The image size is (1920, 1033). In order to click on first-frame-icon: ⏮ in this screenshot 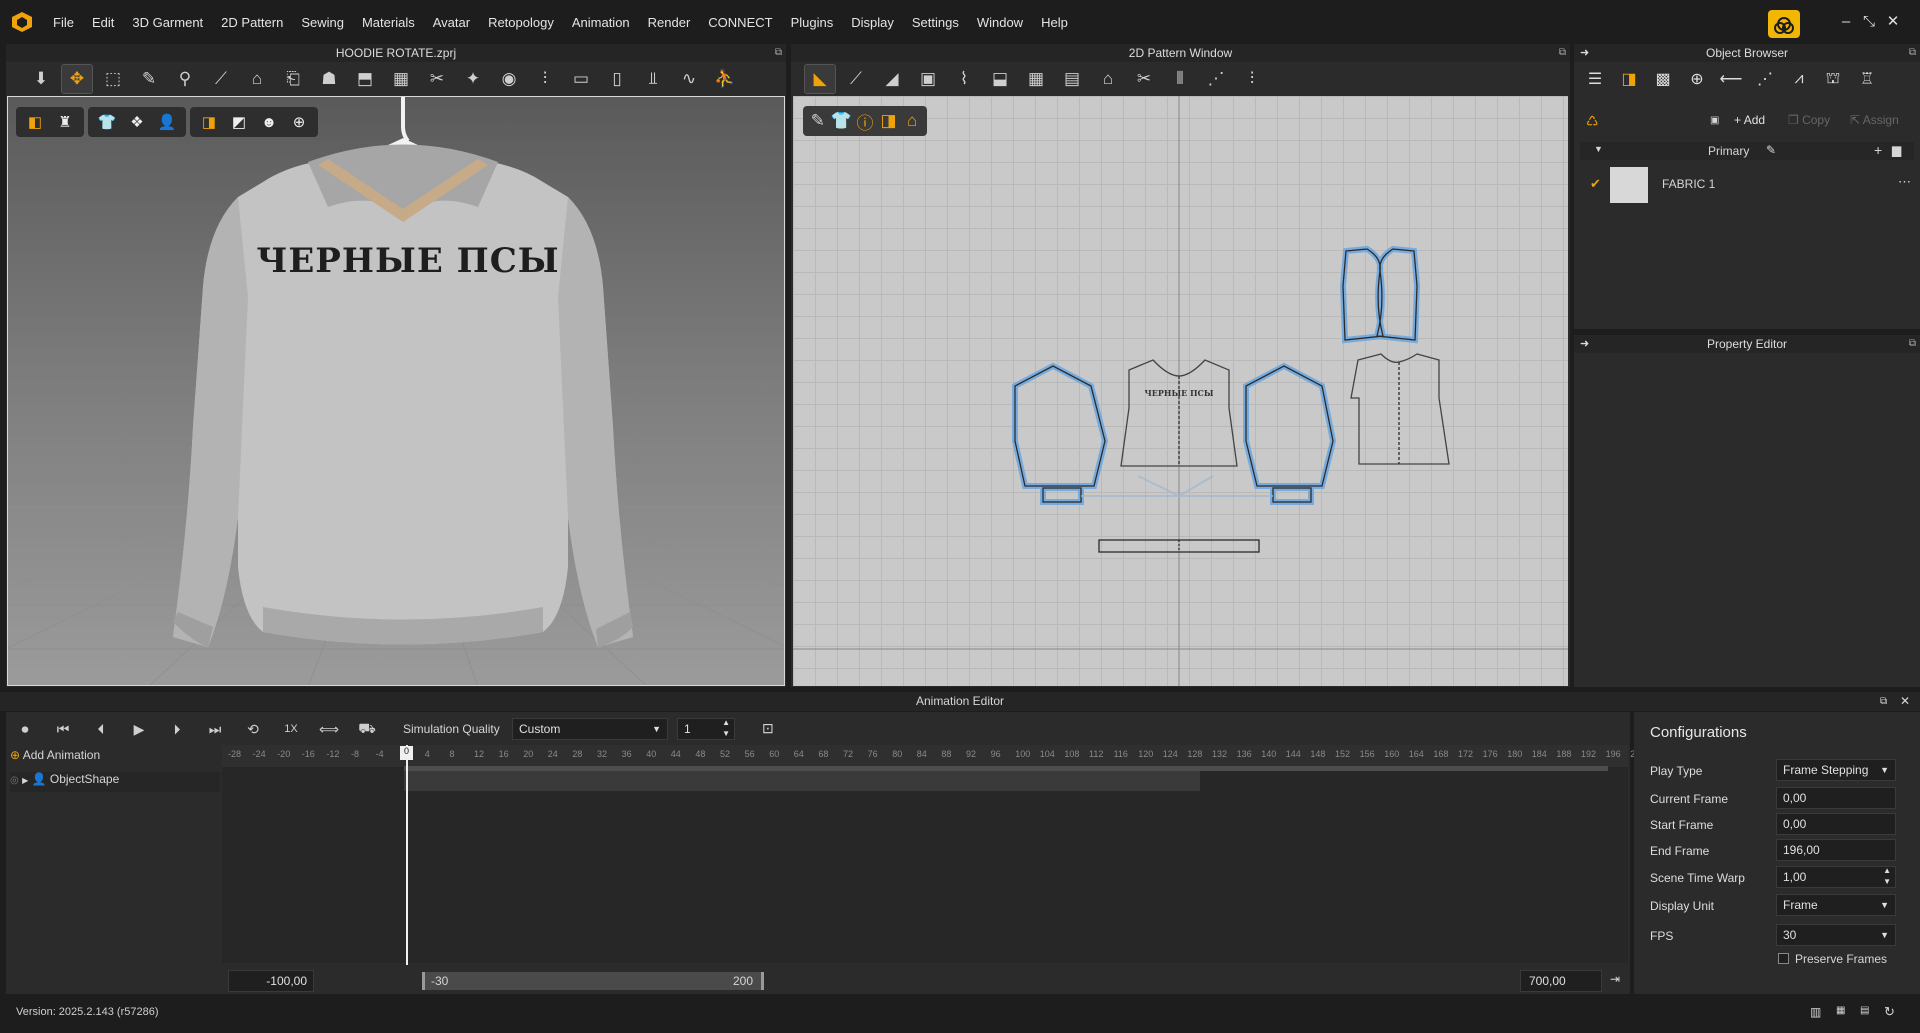, I will do `click(63, 729)`.